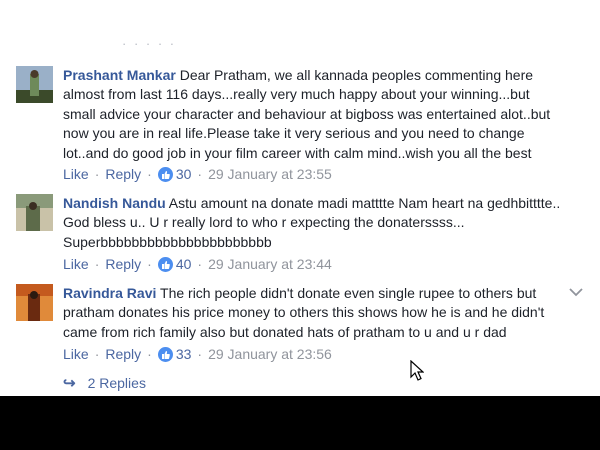 The height and width of the screenshot is (450, 600). Describe the element at coordinates (69, 383) in the screenshot. I see `reply-arrow-icon: ↪` at that location.